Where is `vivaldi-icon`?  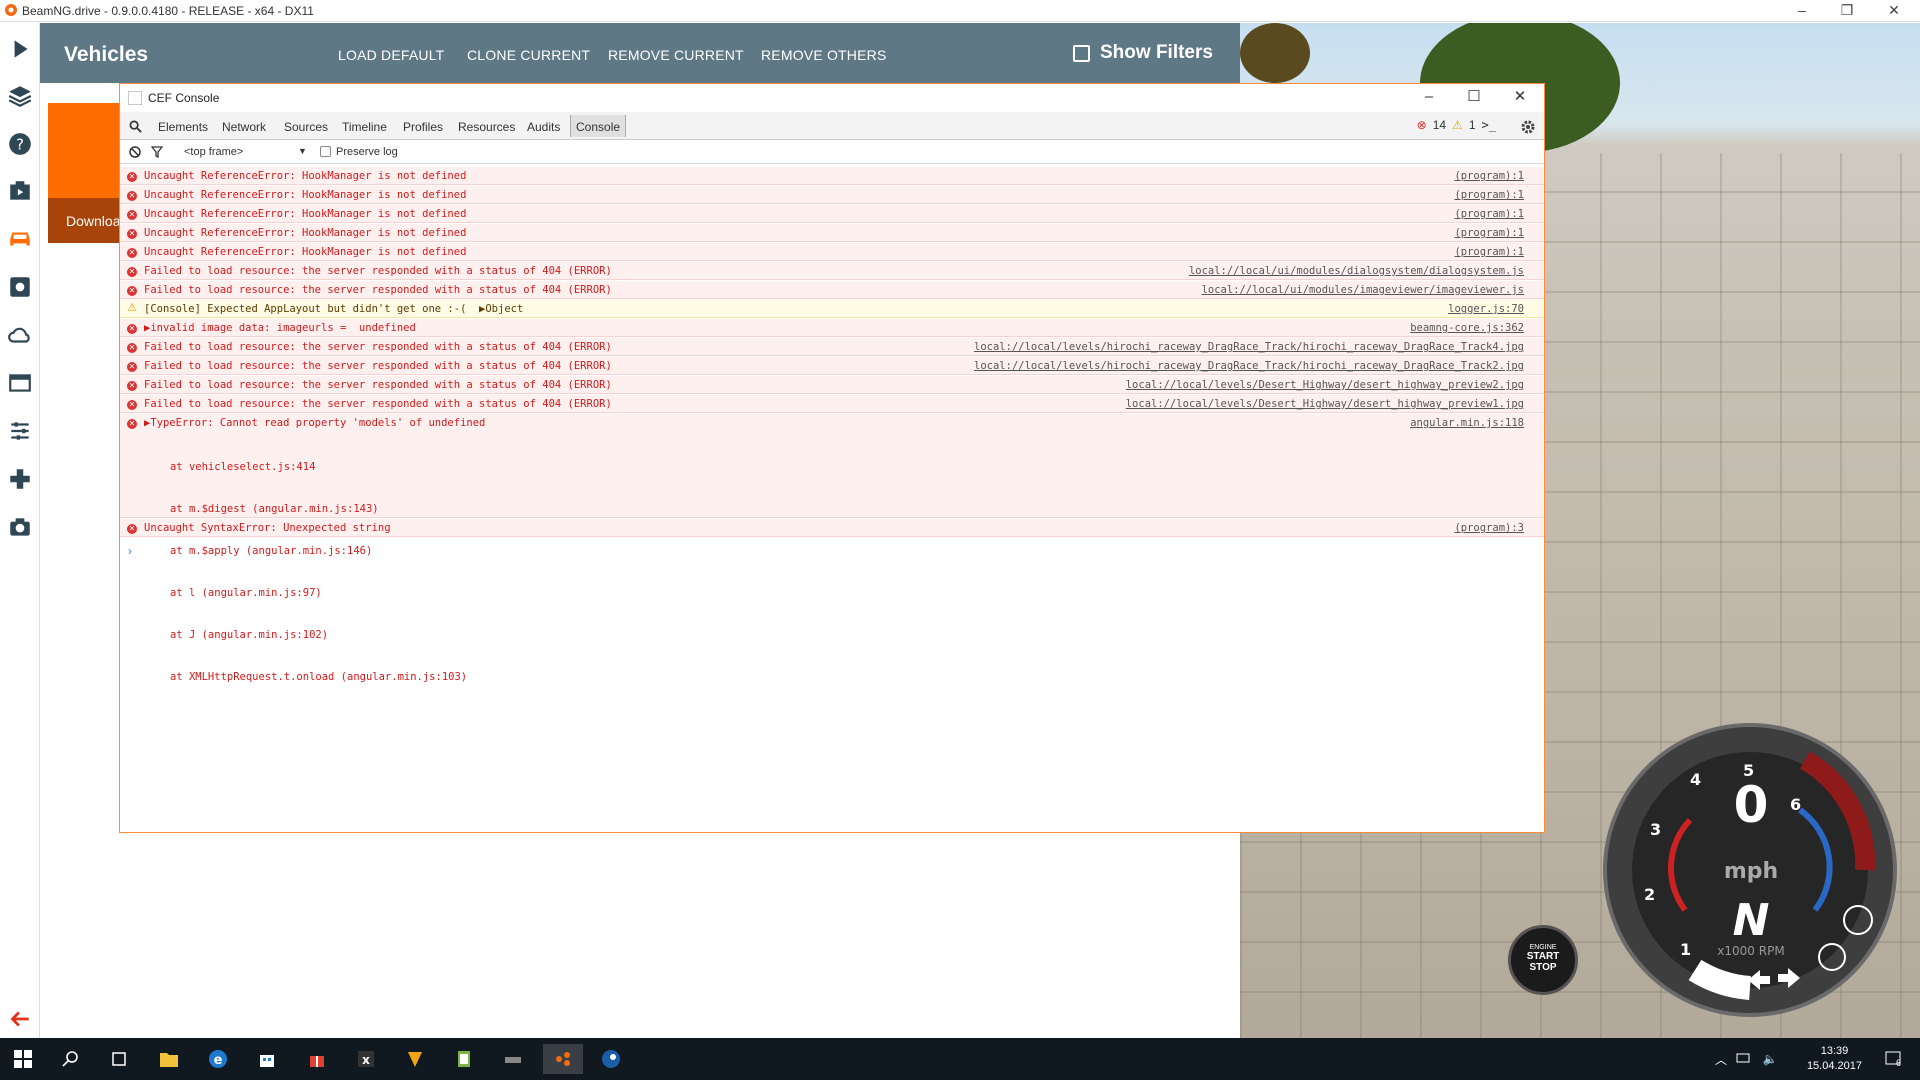 vivaldi-icon is located at coordinates (415, 1059).